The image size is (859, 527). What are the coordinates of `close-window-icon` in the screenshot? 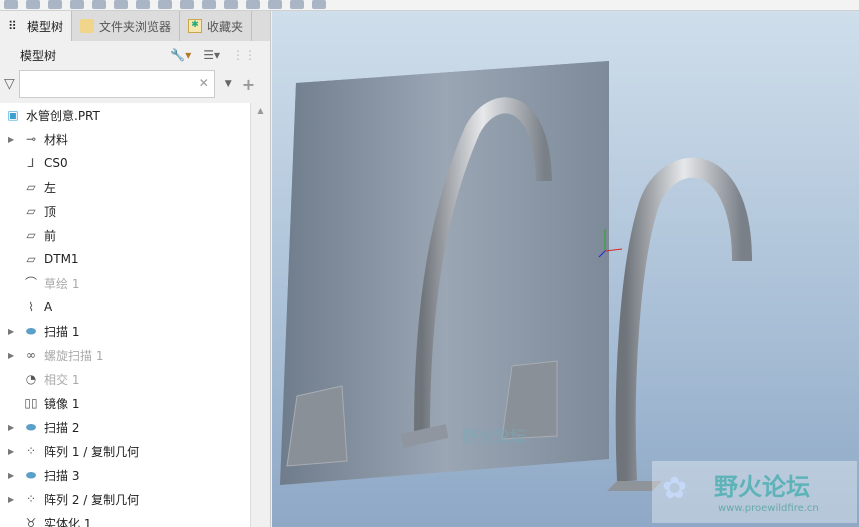 It's located at (319, 4).